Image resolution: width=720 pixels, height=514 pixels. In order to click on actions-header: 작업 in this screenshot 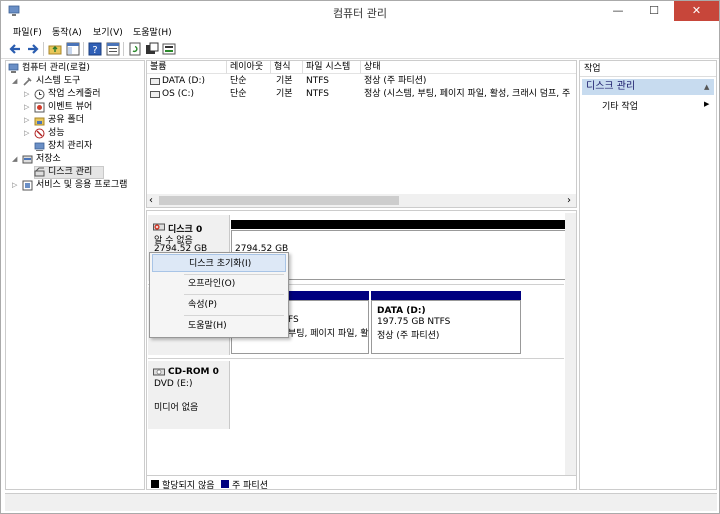, I will do `click(648, 69)`.